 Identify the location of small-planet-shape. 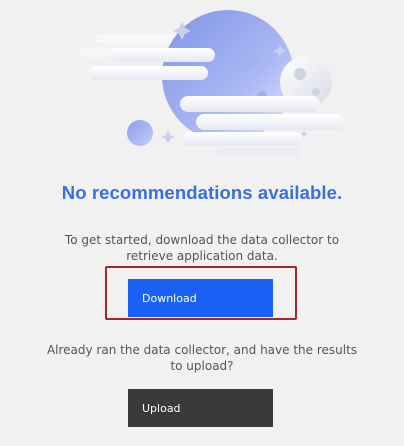
(140, 133).